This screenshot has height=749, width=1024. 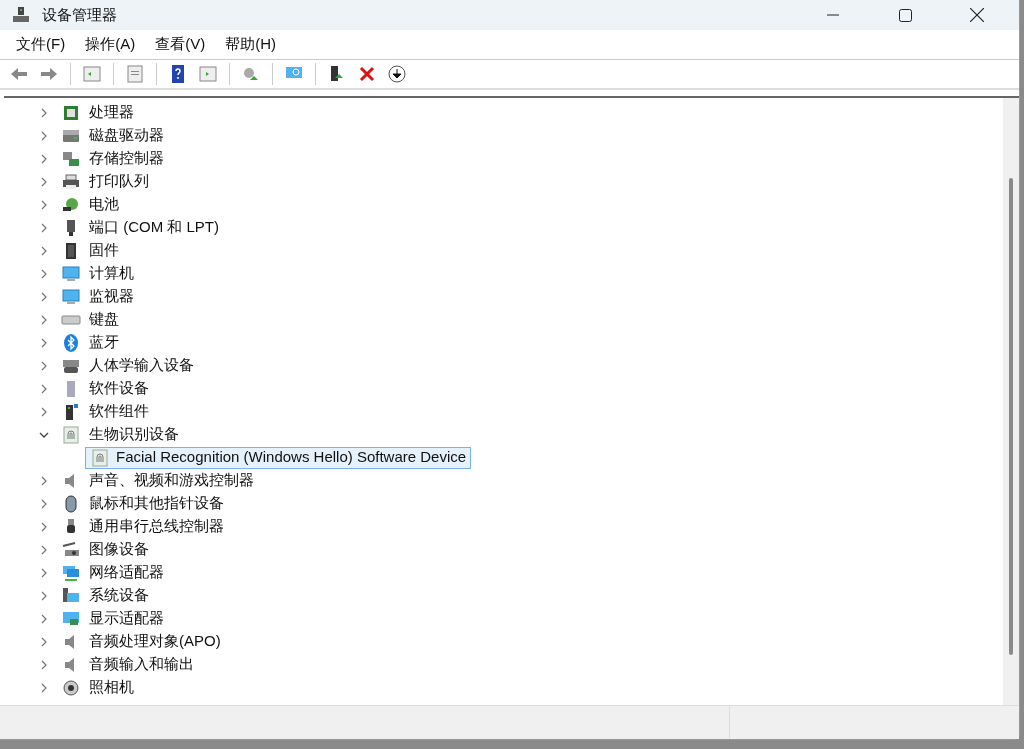 What do you see at coordinates (41, 44) in the screenshot?
I see `menu-item: 文件(F)` at bounding box center [41, 44].